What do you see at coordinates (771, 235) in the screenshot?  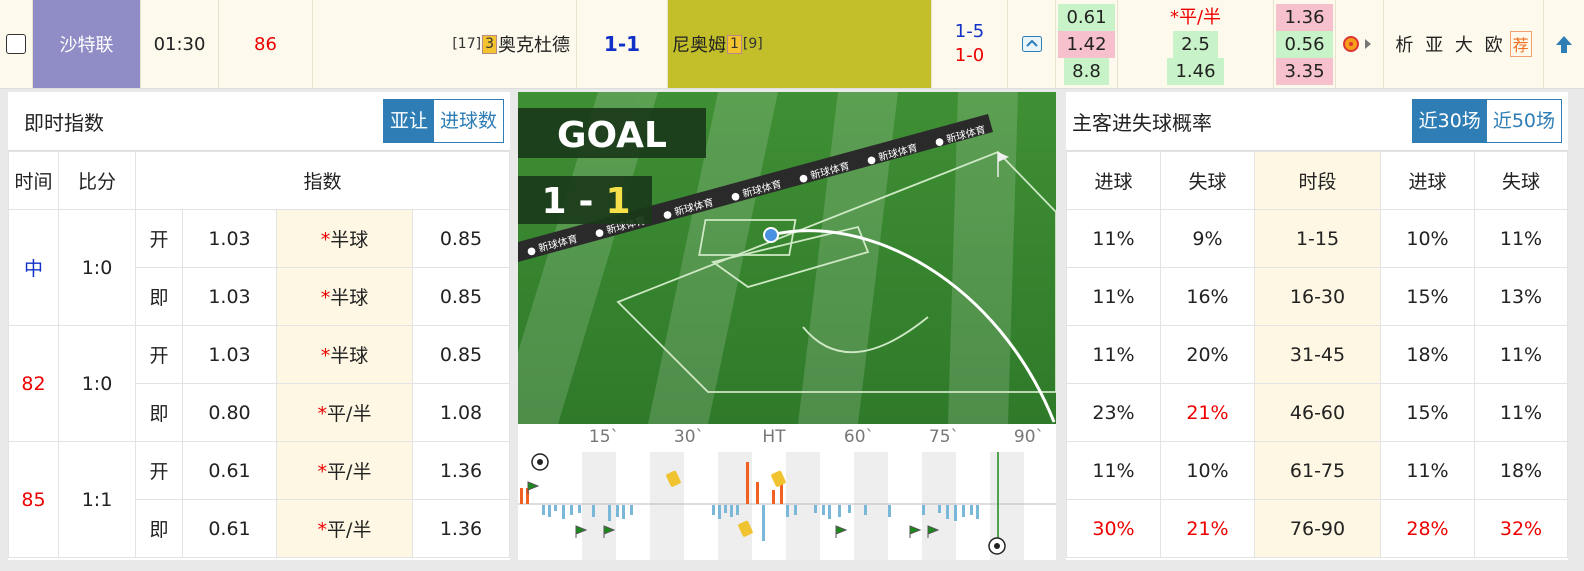 I see `ball-icon` at bounding box center [771, 235].